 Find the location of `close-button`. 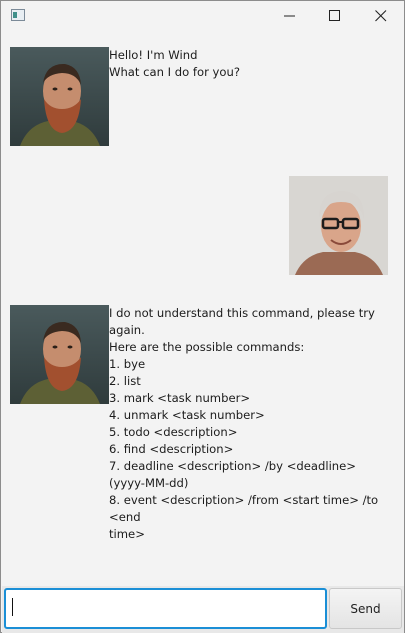

close-button is located at coordinates (381, 16).